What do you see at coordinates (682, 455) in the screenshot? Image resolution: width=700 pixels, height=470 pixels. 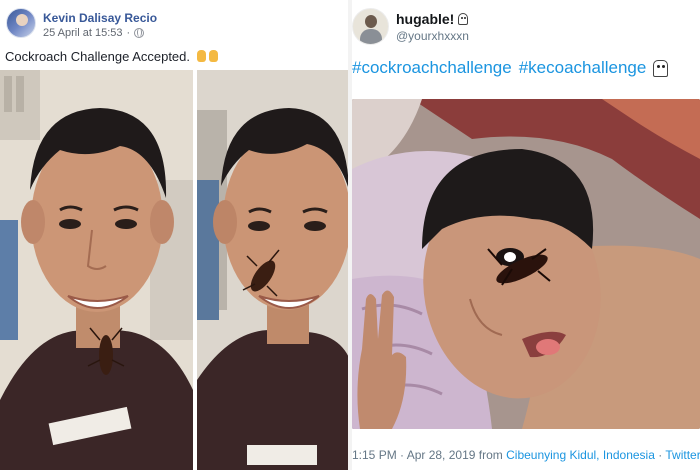 I see `tweet-source-link: Twitter fo` at bounding box center [682, 455].